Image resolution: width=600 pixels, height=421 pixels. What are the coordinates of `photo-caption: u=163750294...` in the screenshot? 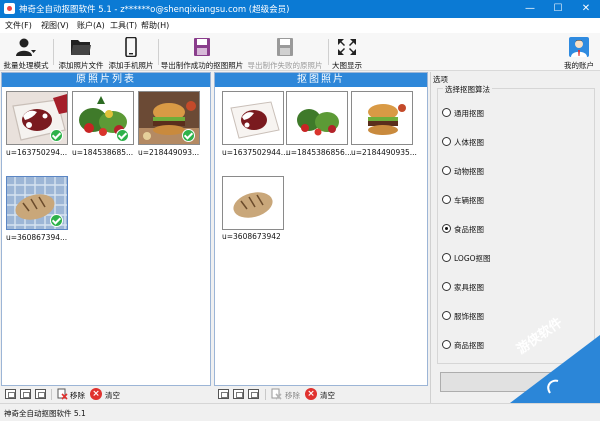 It's located at (37, 152).